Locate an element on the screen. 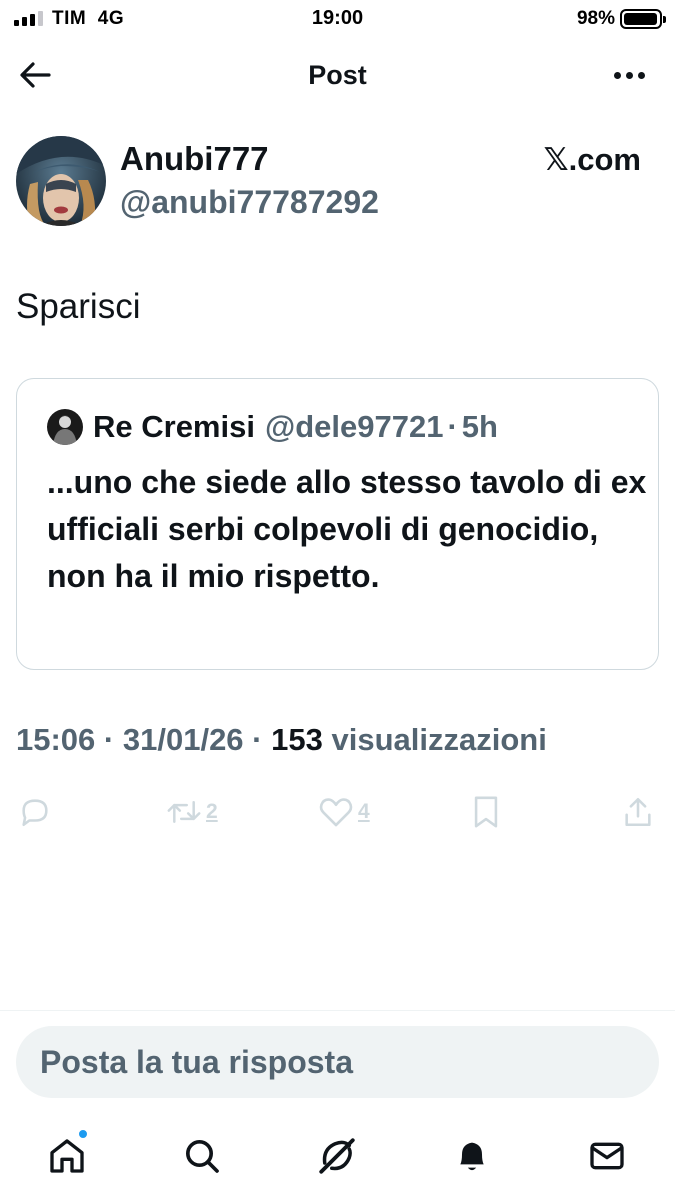 The image size is (675, 1200). like-count: 4 is located at coordinates (364, 811).